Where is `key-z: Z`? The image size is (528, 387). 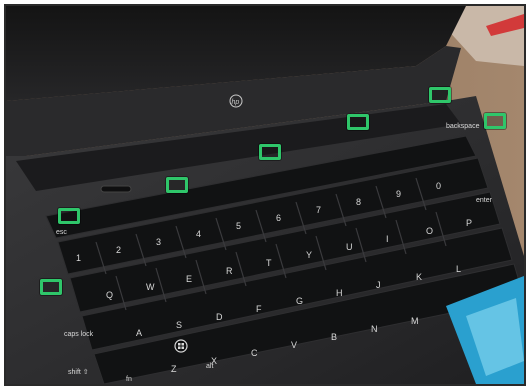
key-z: Z is located at coordinates (174, 369).